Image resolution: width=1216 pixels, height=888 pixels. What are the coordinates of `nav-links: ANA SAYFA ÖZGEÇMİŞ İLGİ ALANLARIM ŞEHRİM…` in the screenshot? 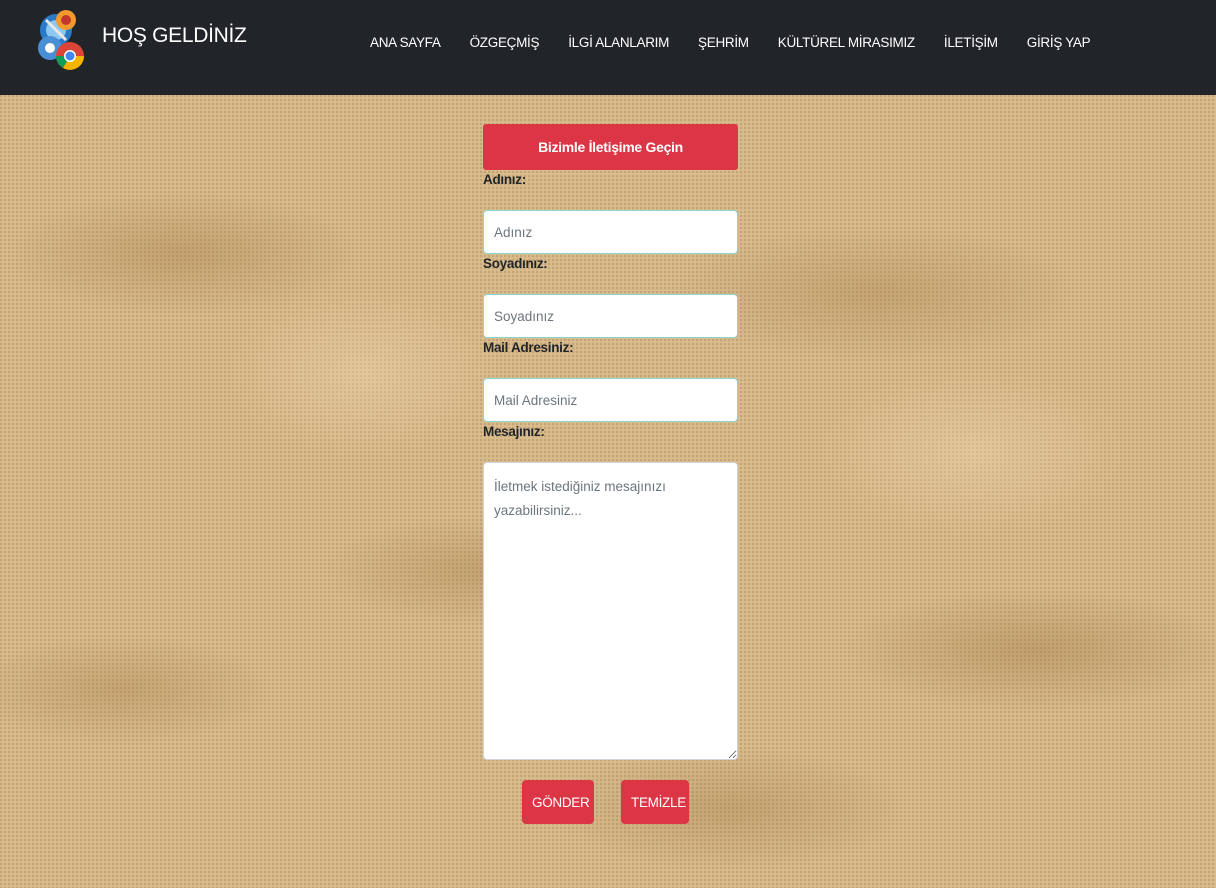 It's located at (744, 42).